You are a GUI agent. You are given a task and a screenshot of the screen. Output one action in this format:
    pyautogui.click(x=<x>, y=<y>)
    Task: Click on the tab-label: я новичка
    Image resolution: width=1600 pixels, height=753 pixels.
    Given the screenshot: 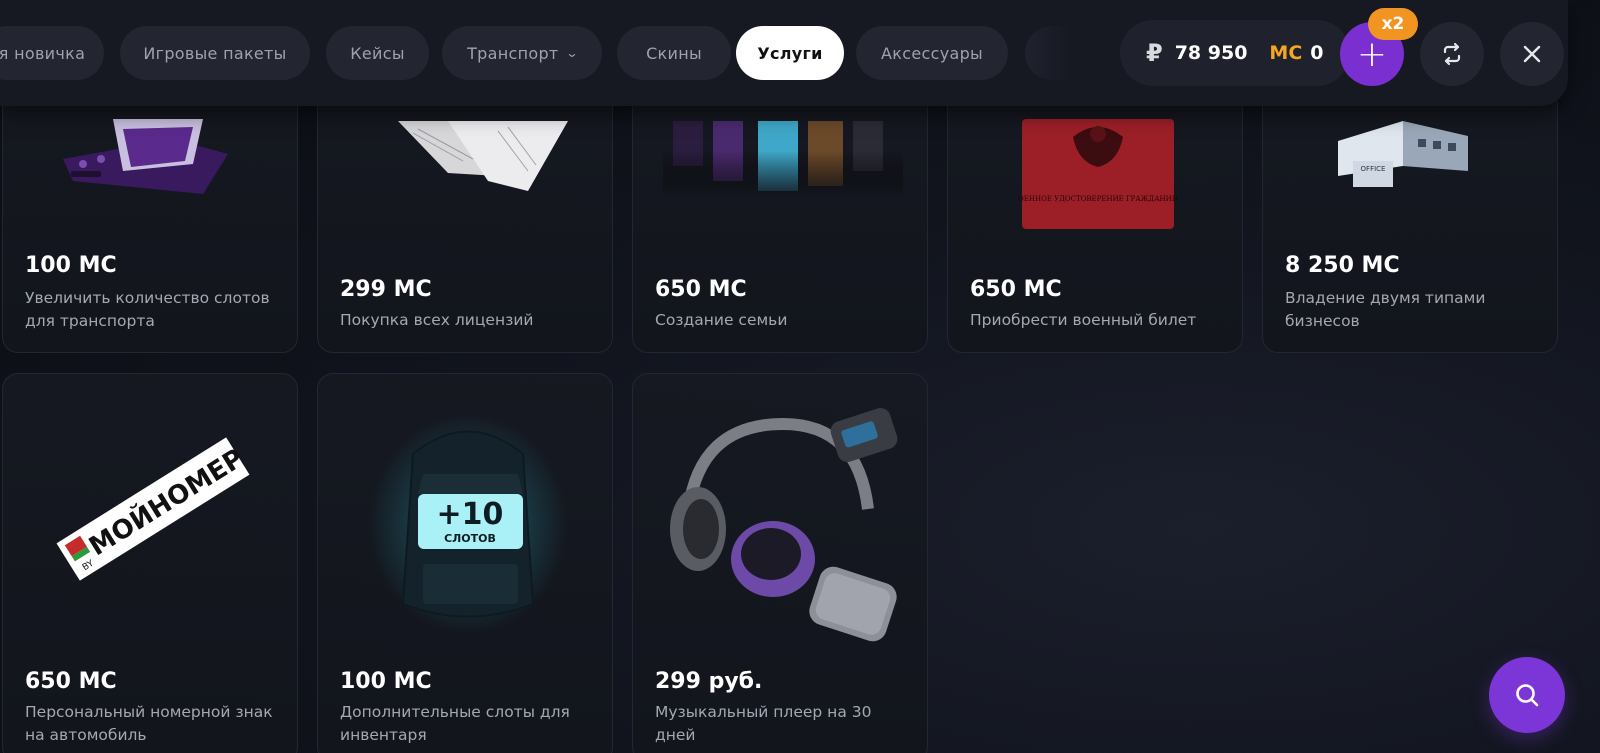 What is the action you would take?
    pyautogui.click(x=43, y=53)
    